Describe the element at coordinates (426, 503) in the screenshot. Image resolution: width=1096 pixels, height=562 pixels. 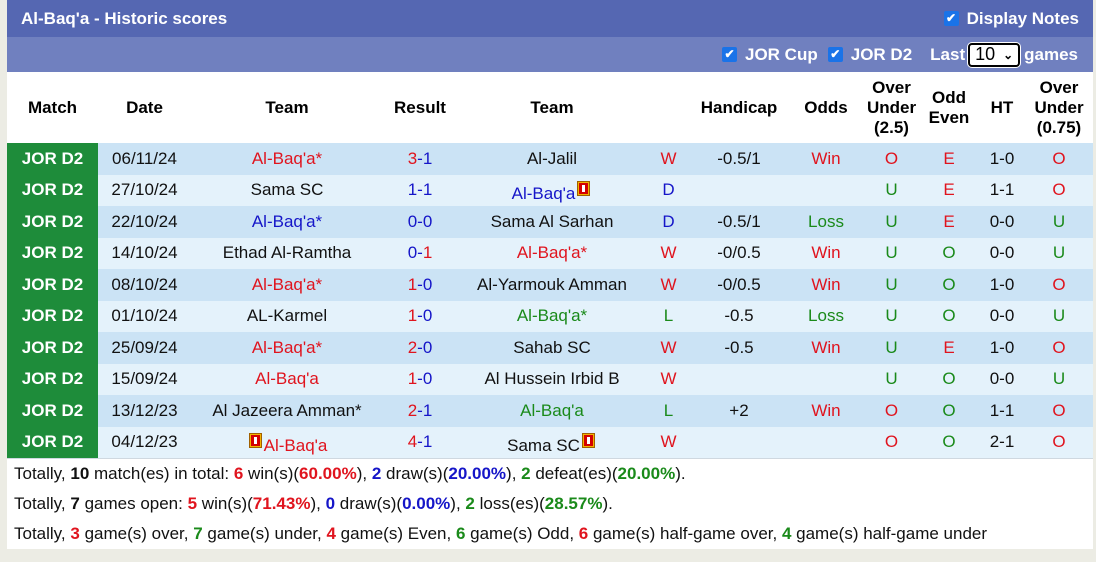
I see `summary-stat-value: 0.00%` at that location.